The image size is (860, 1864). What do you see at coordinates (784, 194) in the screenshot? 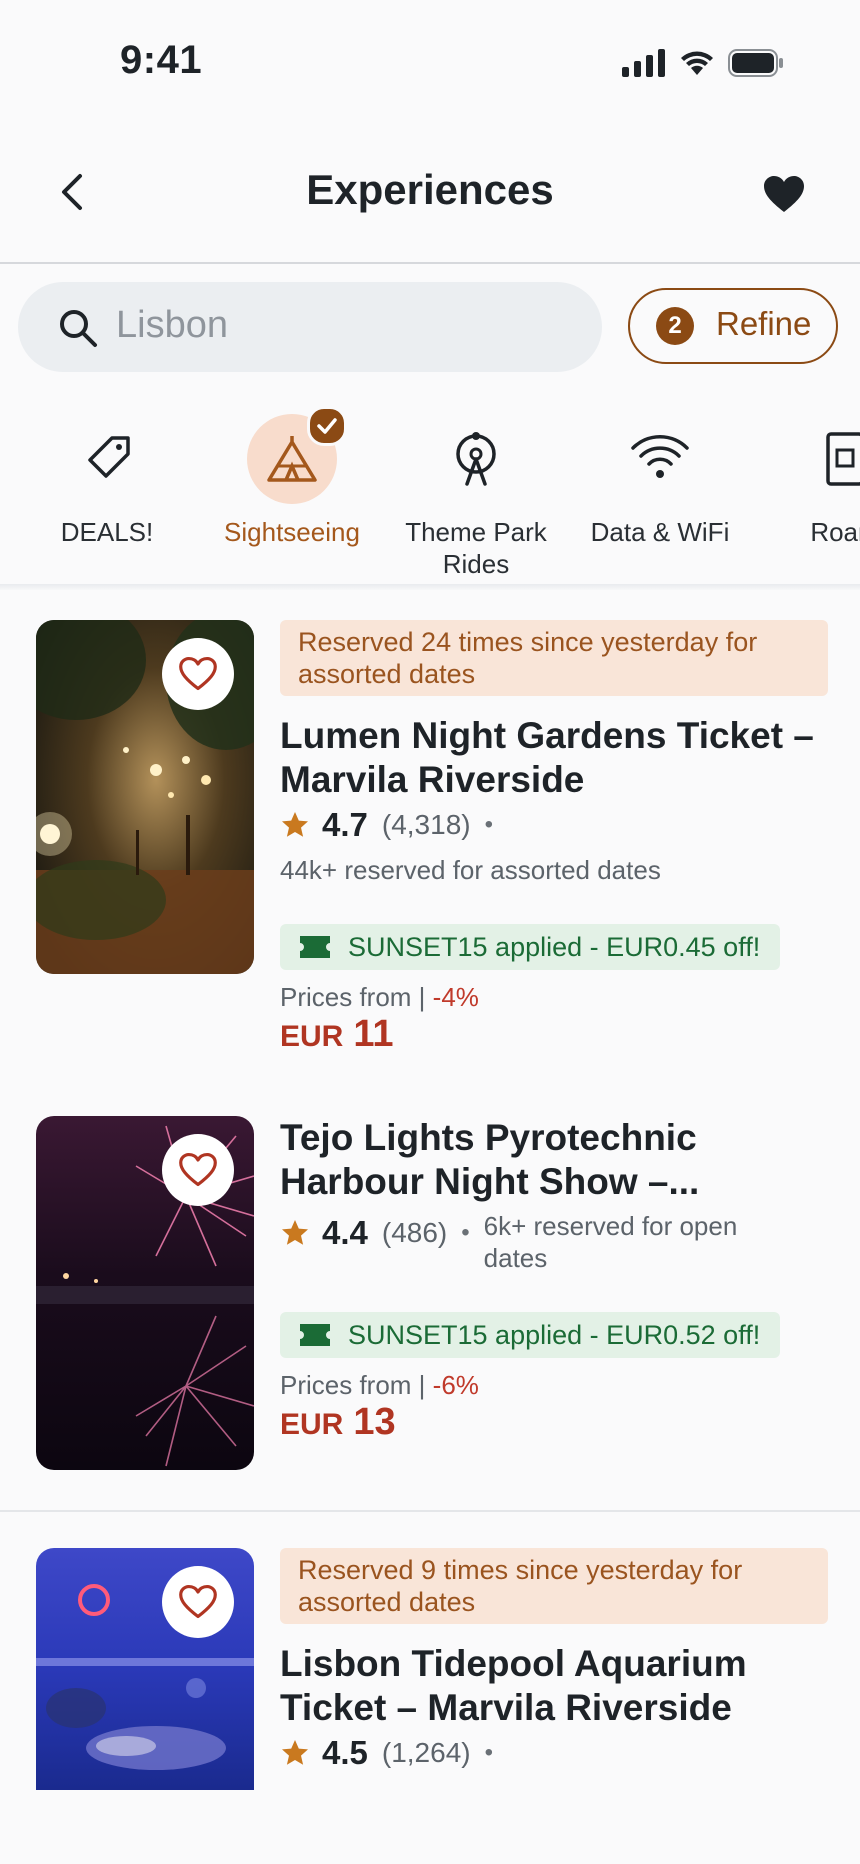
I see `wishlist-heart-icon` at bounding box center [784, 194].